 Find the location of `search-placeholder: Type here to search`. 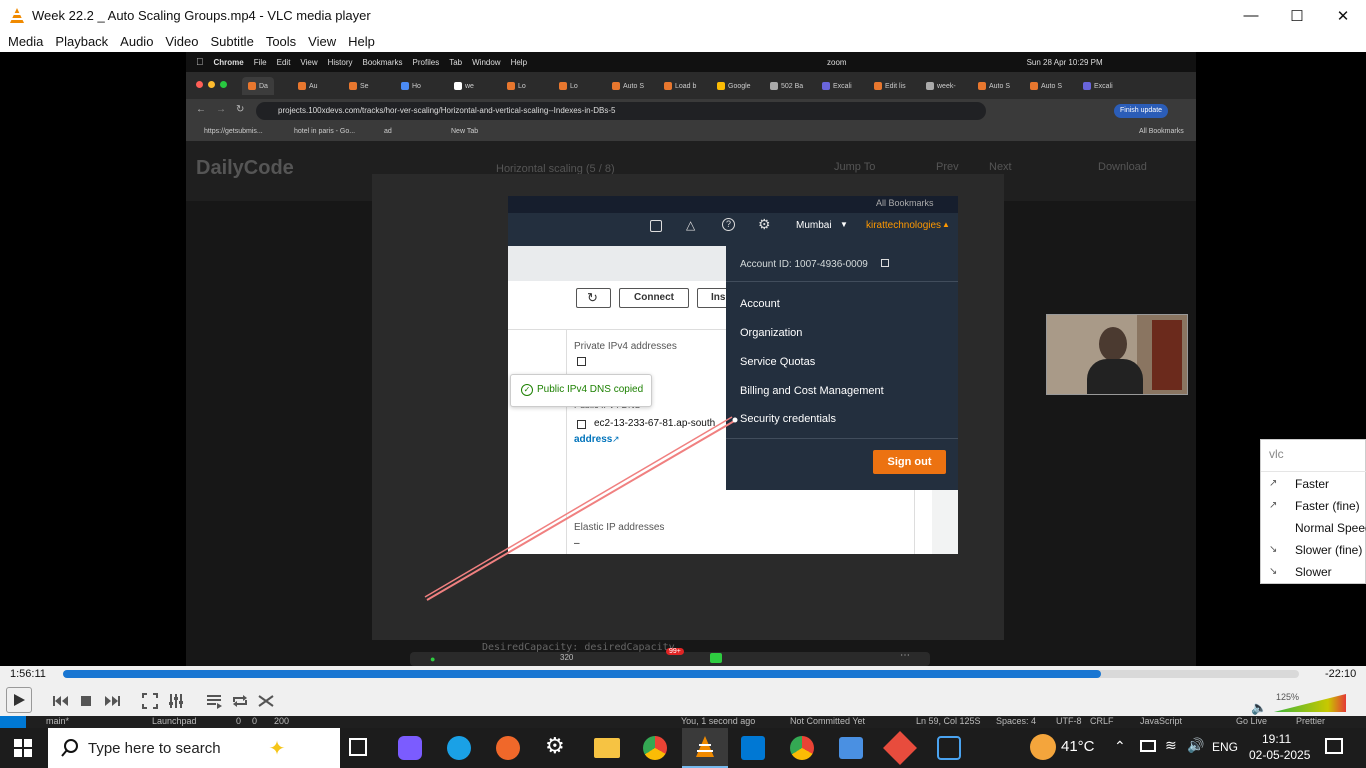

search-placeholder: Type here to search is located at coordinates (154, 748).